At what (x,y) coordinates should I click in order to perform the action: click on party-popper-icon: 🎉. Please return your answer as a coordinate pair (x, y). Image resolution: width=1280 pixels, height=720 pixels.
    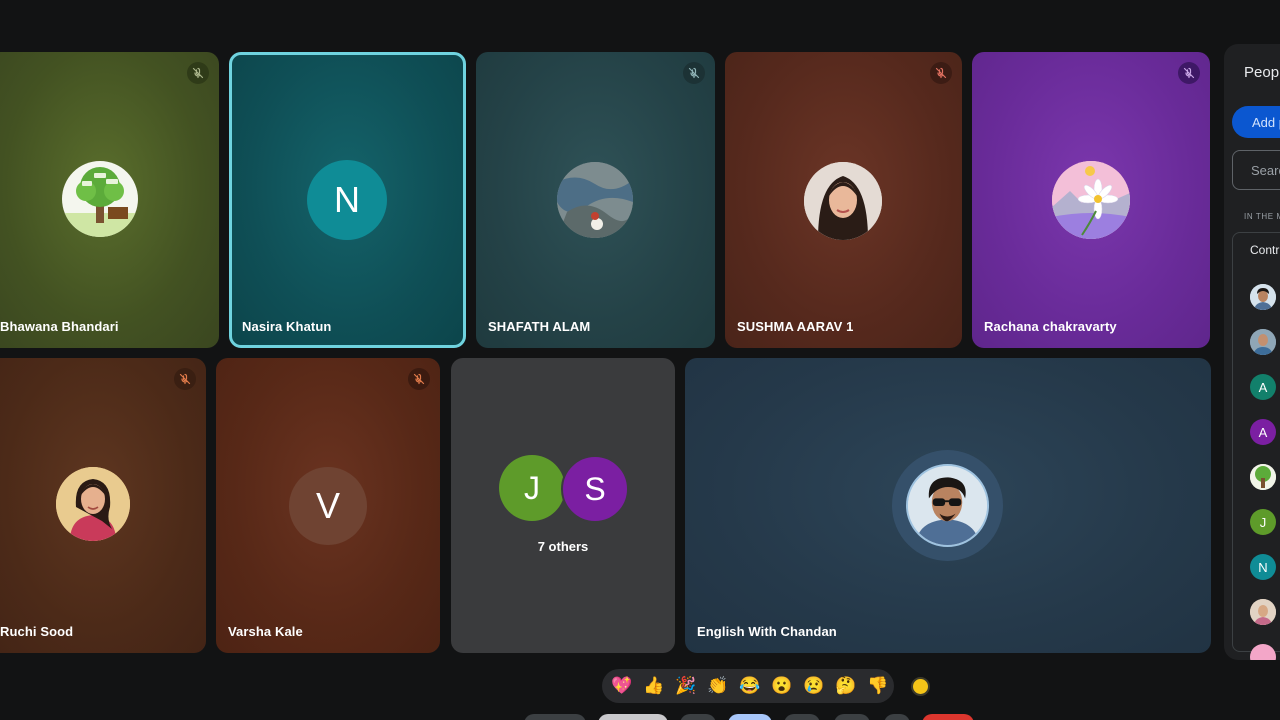
    Looking at the image, I should click on (686, 686).